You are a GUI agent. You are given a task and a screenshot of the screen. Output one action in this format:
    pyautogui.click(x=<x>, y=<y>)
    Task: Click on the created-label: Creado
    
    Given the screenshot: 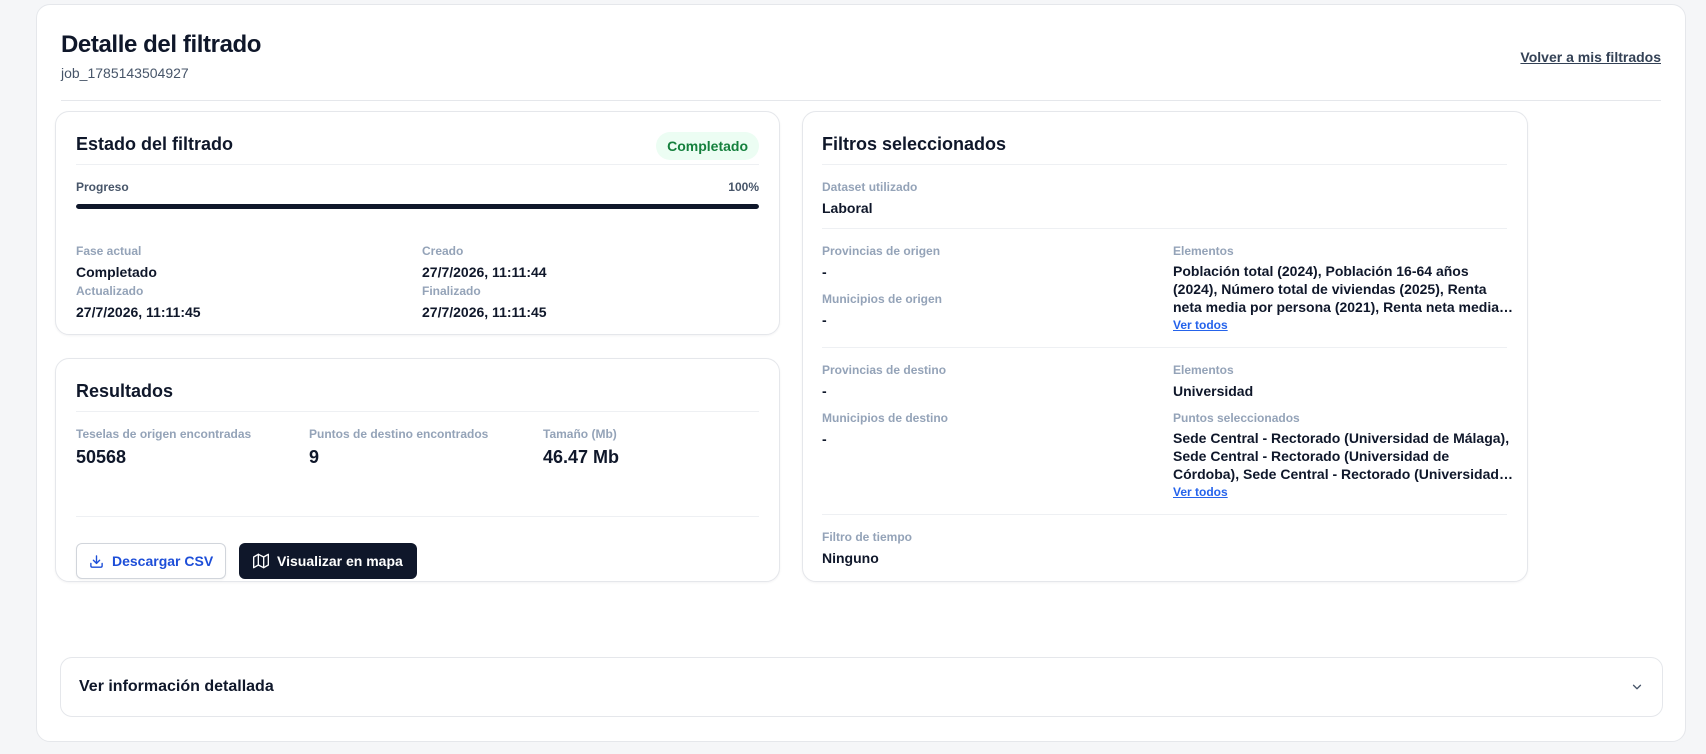 What is the action you would take?
    pyautogui.click(x=443, y=251)
    